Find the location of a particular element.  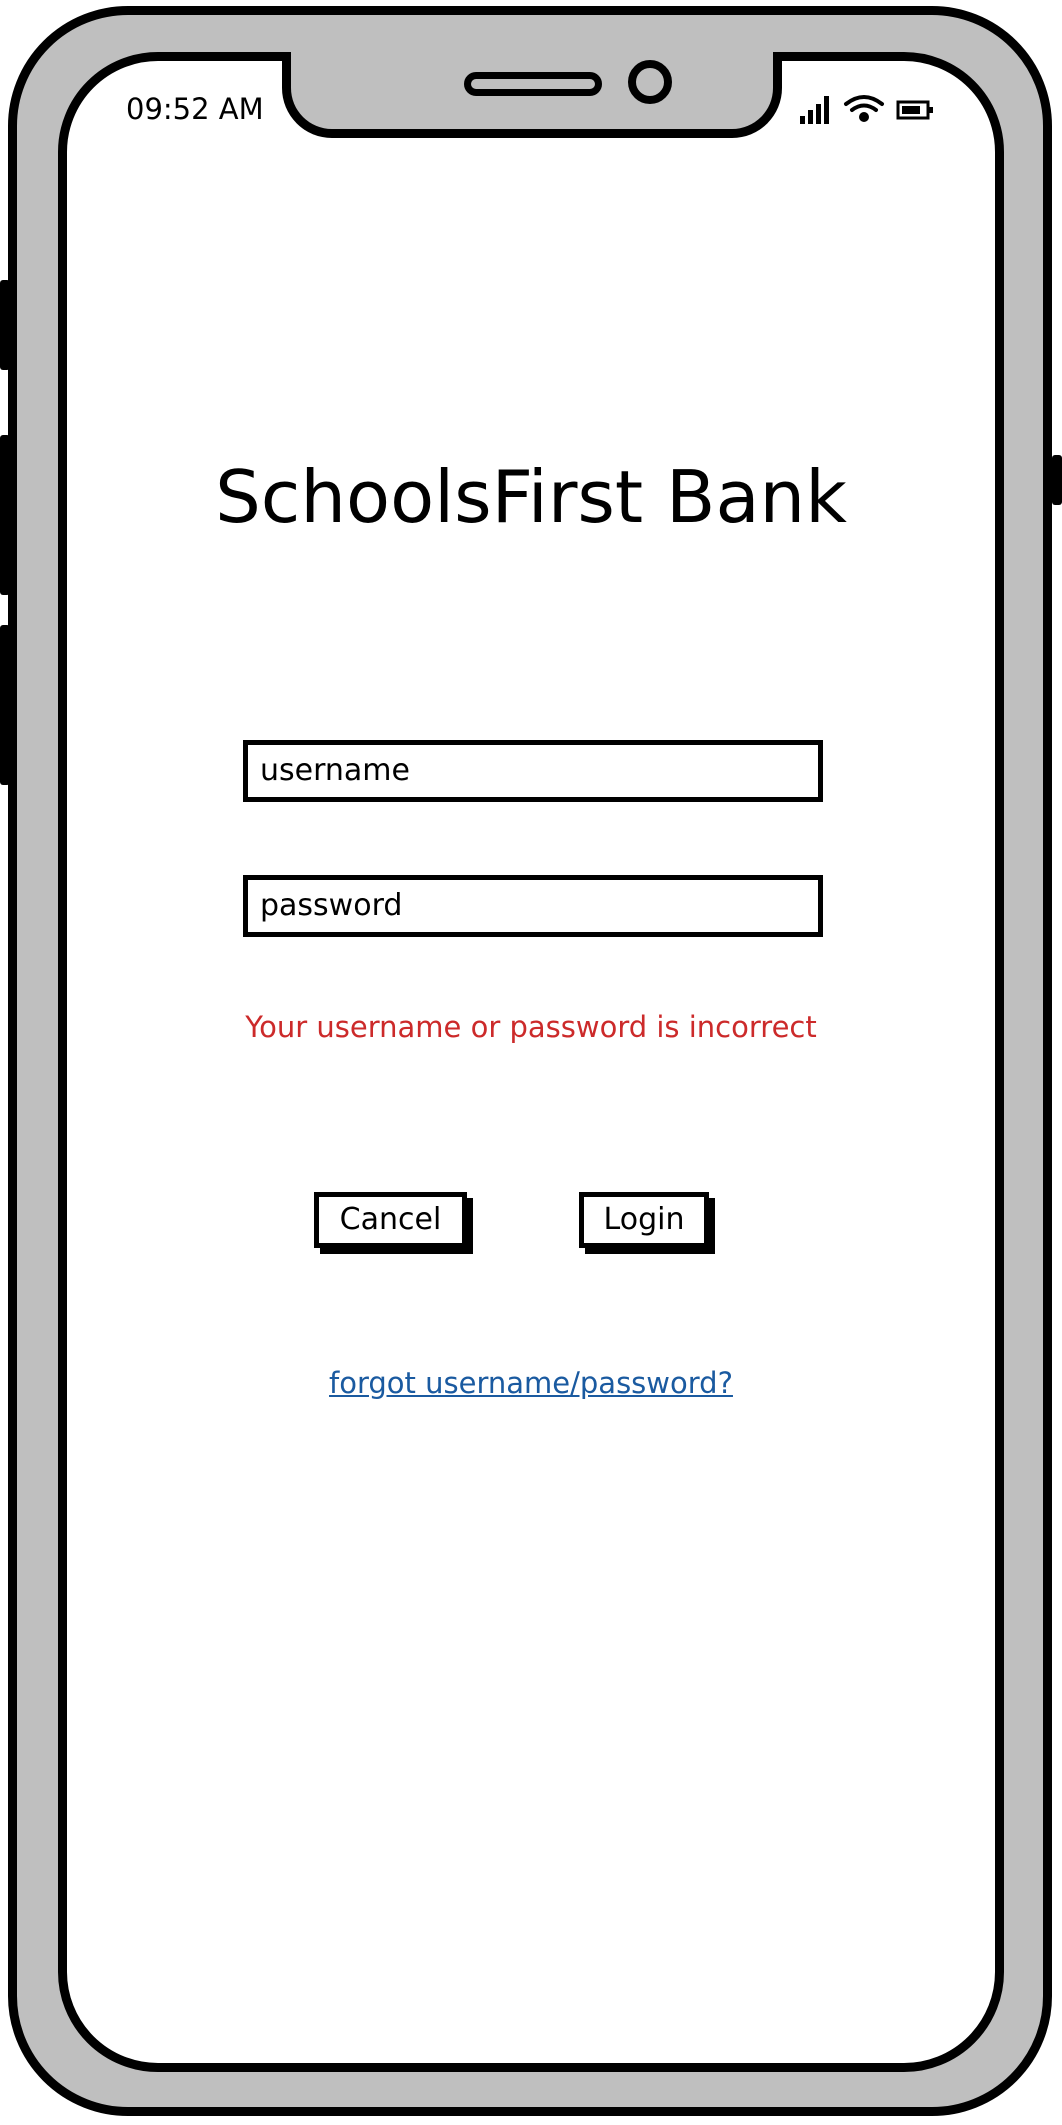

app-title: SchoolsFirst Bank is located at coordinates (531, 497).